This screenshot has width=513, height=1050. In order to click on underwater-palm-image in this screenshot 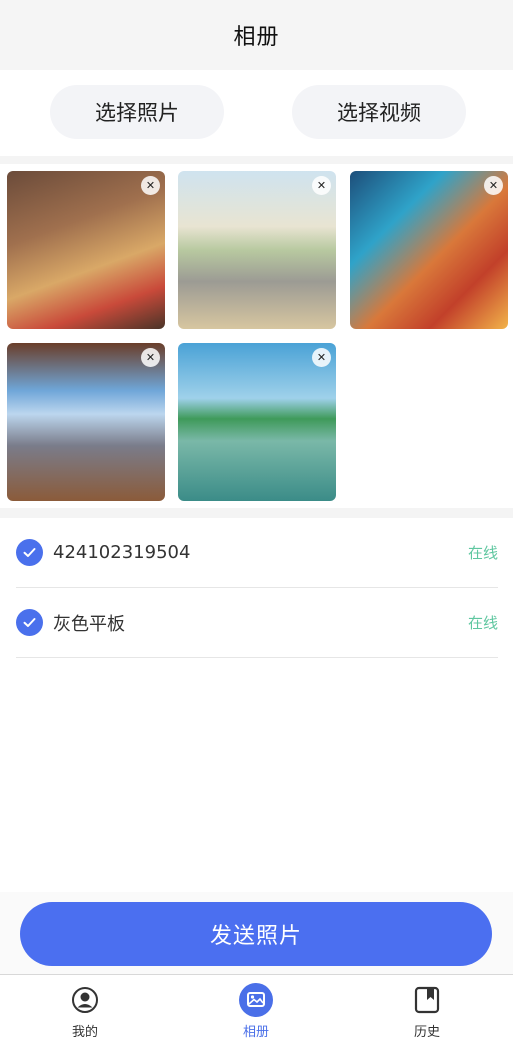, I will do `click(257, 422)`.